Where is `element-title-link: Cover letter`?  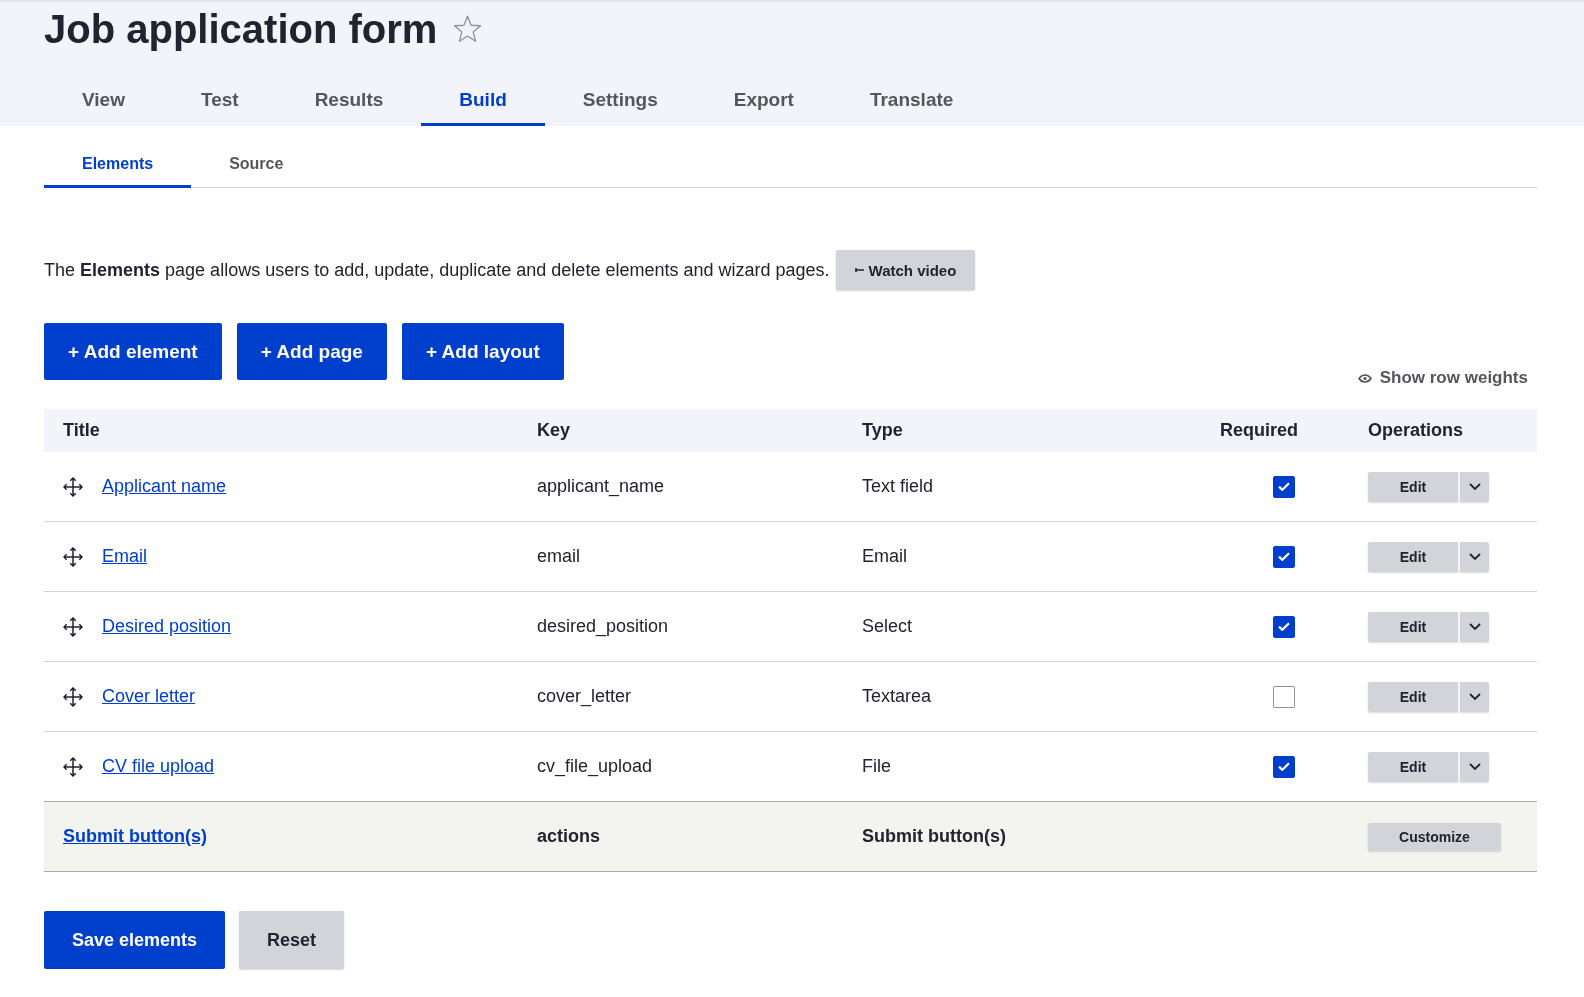 element-title-link: Cover letter is located at coordinates (149, 696).